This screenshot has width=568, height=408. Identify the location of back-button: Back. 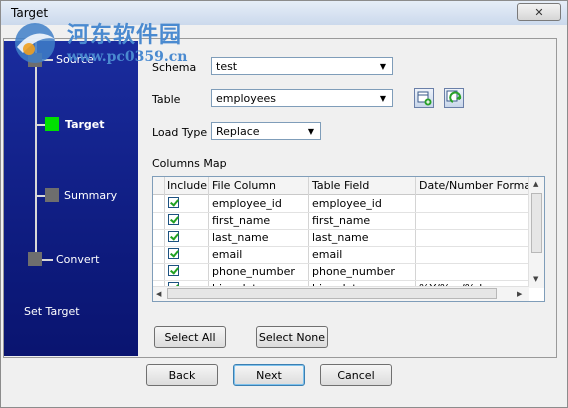
(182, 375).